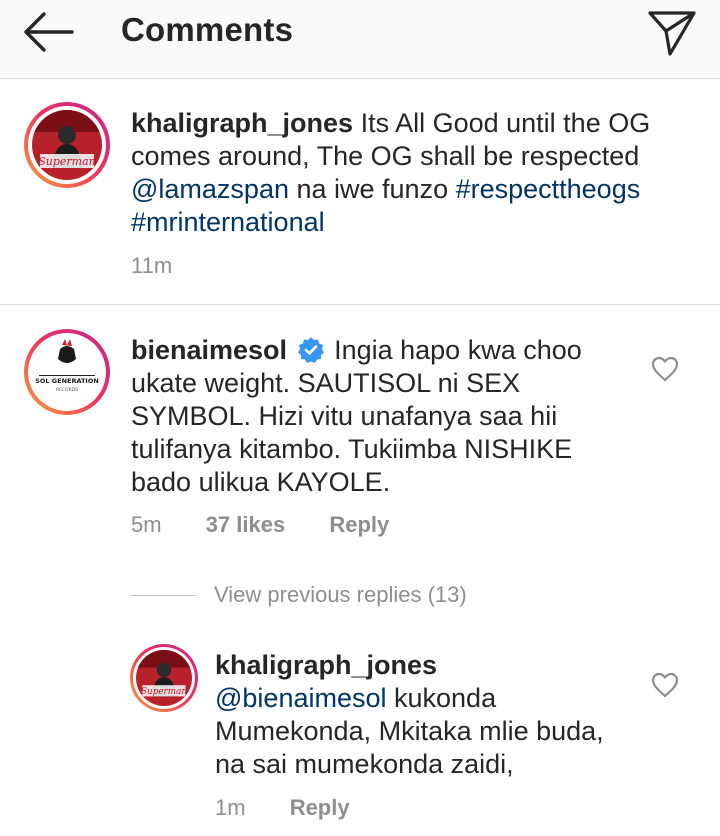 The width and height of the screenshot is (720, 836). What do you see at coordinates (282, 808) in the screenshot?
I see `reply-meta: 1m Reply` at bounding box center [282, 808].